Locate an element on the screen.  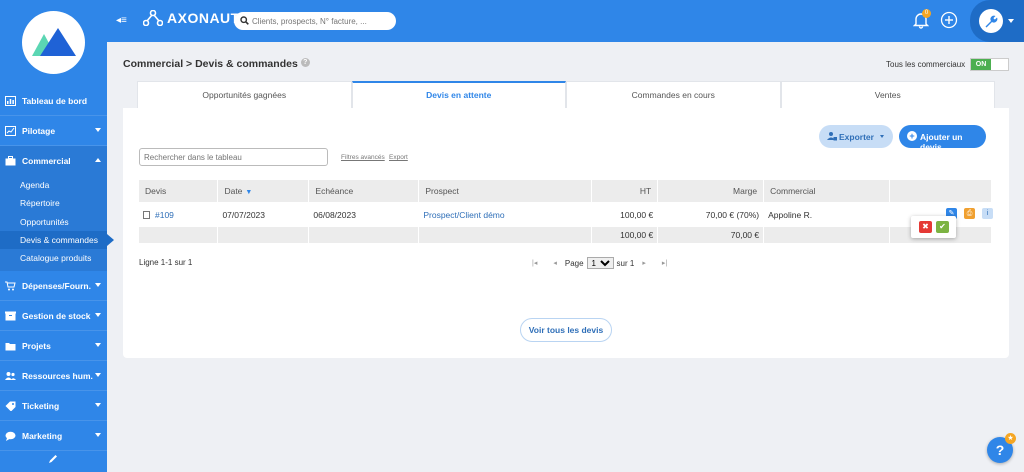
next-page-icon: ▸ is located at coordinates (644, 263).